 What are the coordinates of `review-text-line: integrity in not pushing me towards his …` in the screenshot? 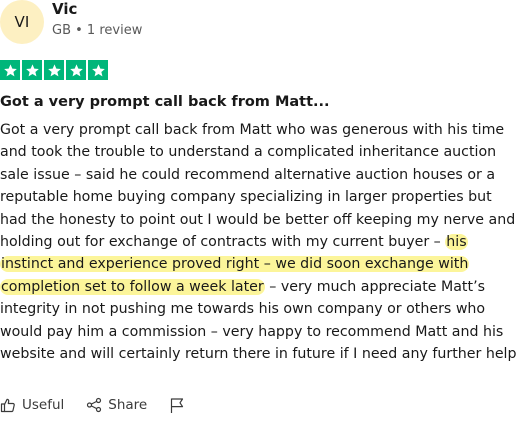 It's located at (265, 309).